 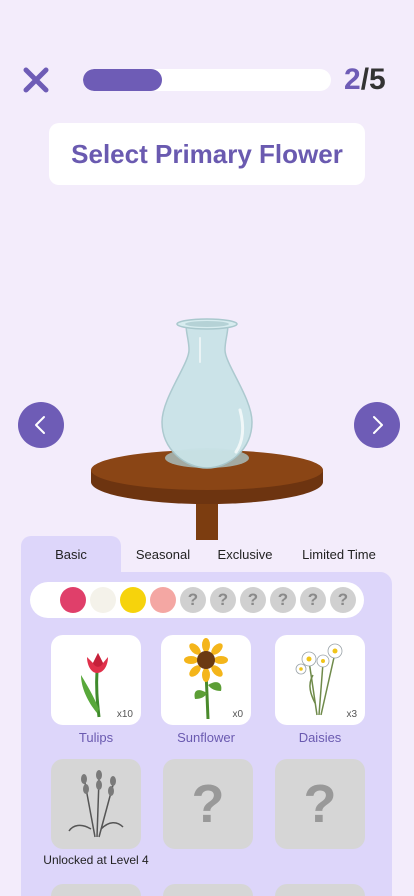 I want to click on flower-quantity: x10, so click(x=124, y=714).